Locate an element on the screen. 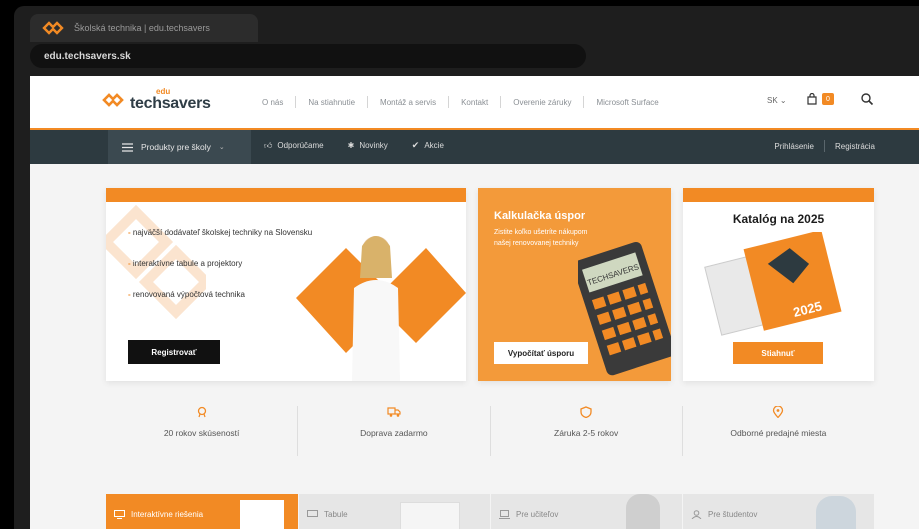 Image resolution: width=919 pixels, height=529 pixels. location-pin-icon is located at coordinates (778, 412).